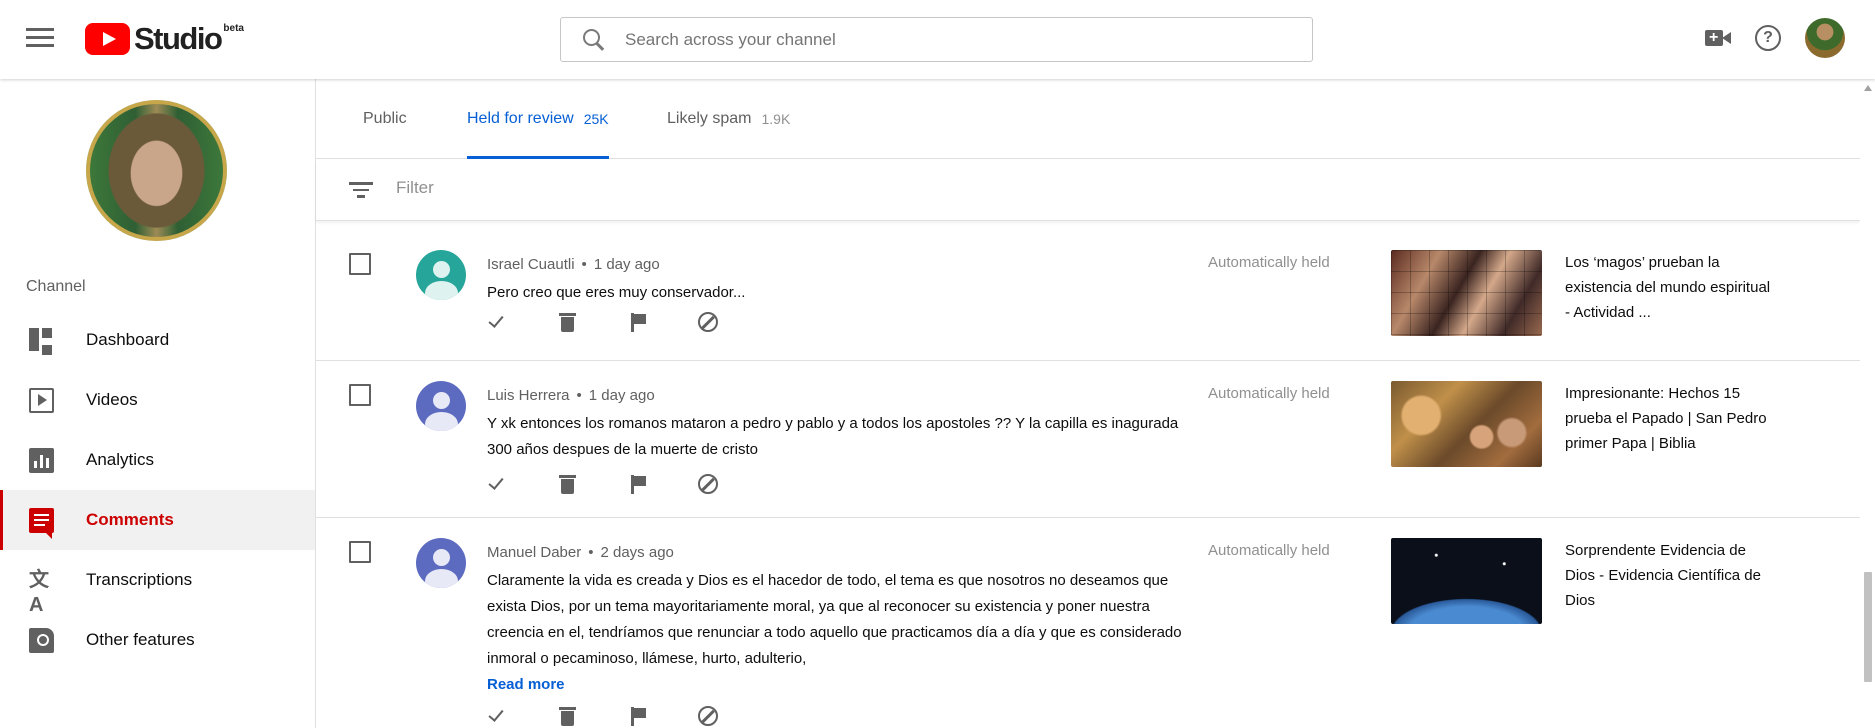 The image size is (1875, 728). I want to click on sidebar-item-label: Transcriptions, so click(139, 579).